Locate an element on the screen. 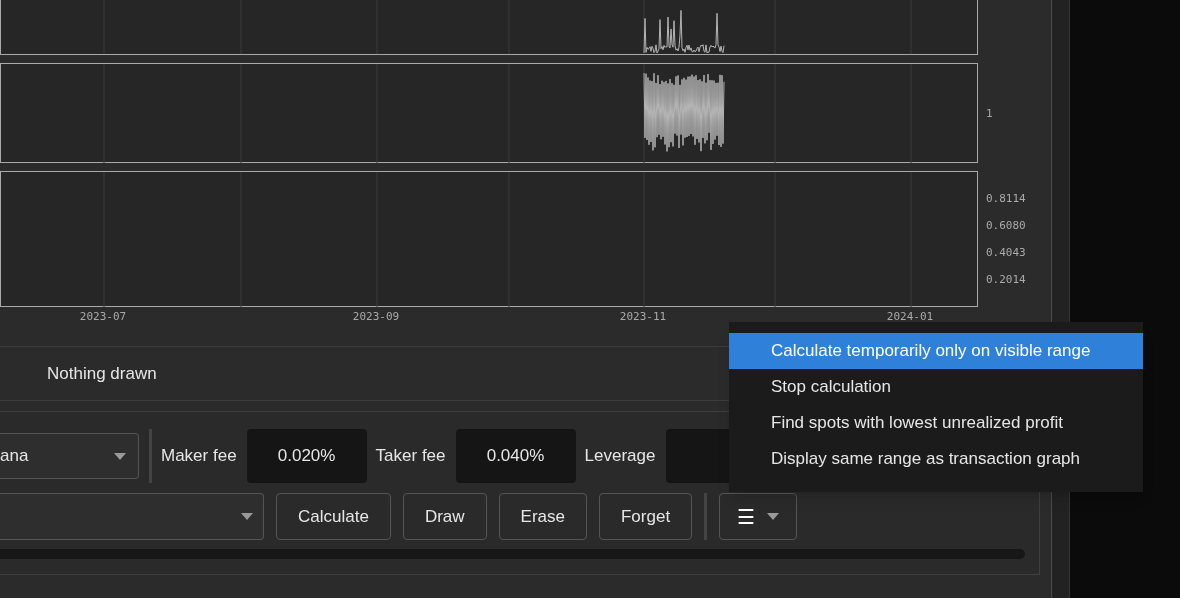  axis-label: 0.8114 is located at coordinates (1006, 198).